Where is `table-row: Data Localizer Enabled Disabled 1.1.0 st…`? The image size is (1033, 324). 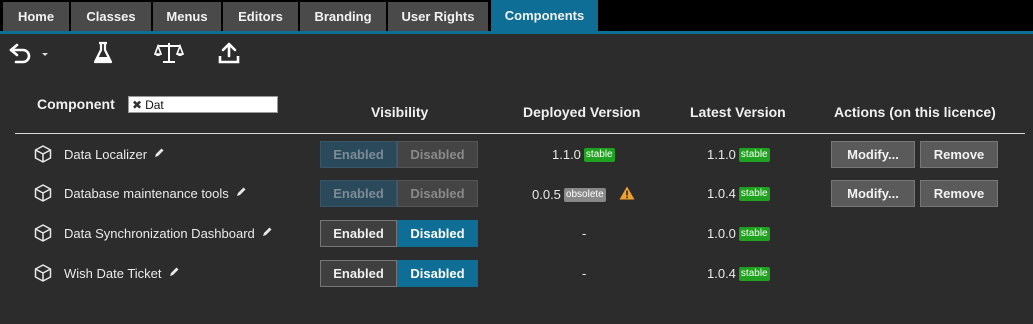
table-row: Data Localizer Enabled Disabled 1.1.0 st… is located at coordinates (516, 161).